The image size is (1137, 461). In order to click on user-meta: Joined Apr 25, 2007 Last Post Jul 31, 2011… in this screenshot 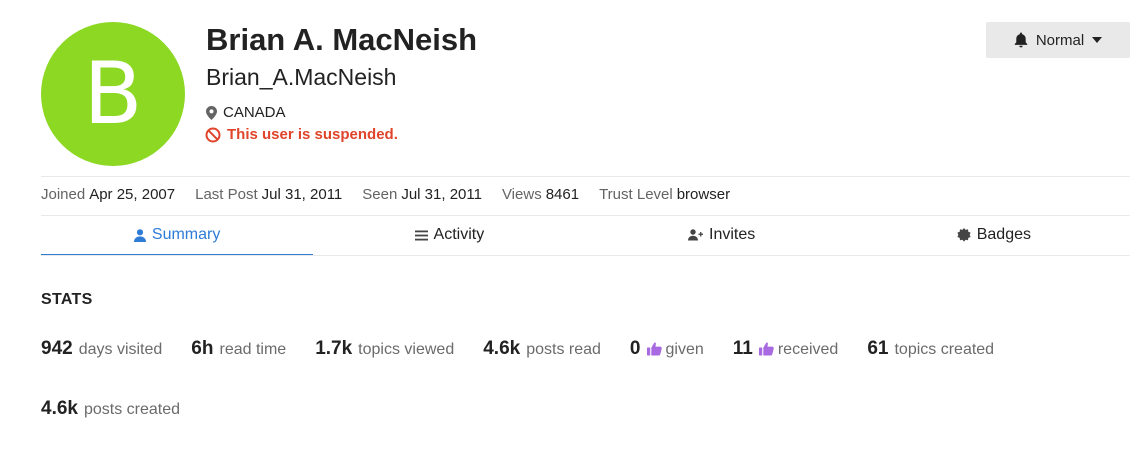, I will do `click(395, 194)`.